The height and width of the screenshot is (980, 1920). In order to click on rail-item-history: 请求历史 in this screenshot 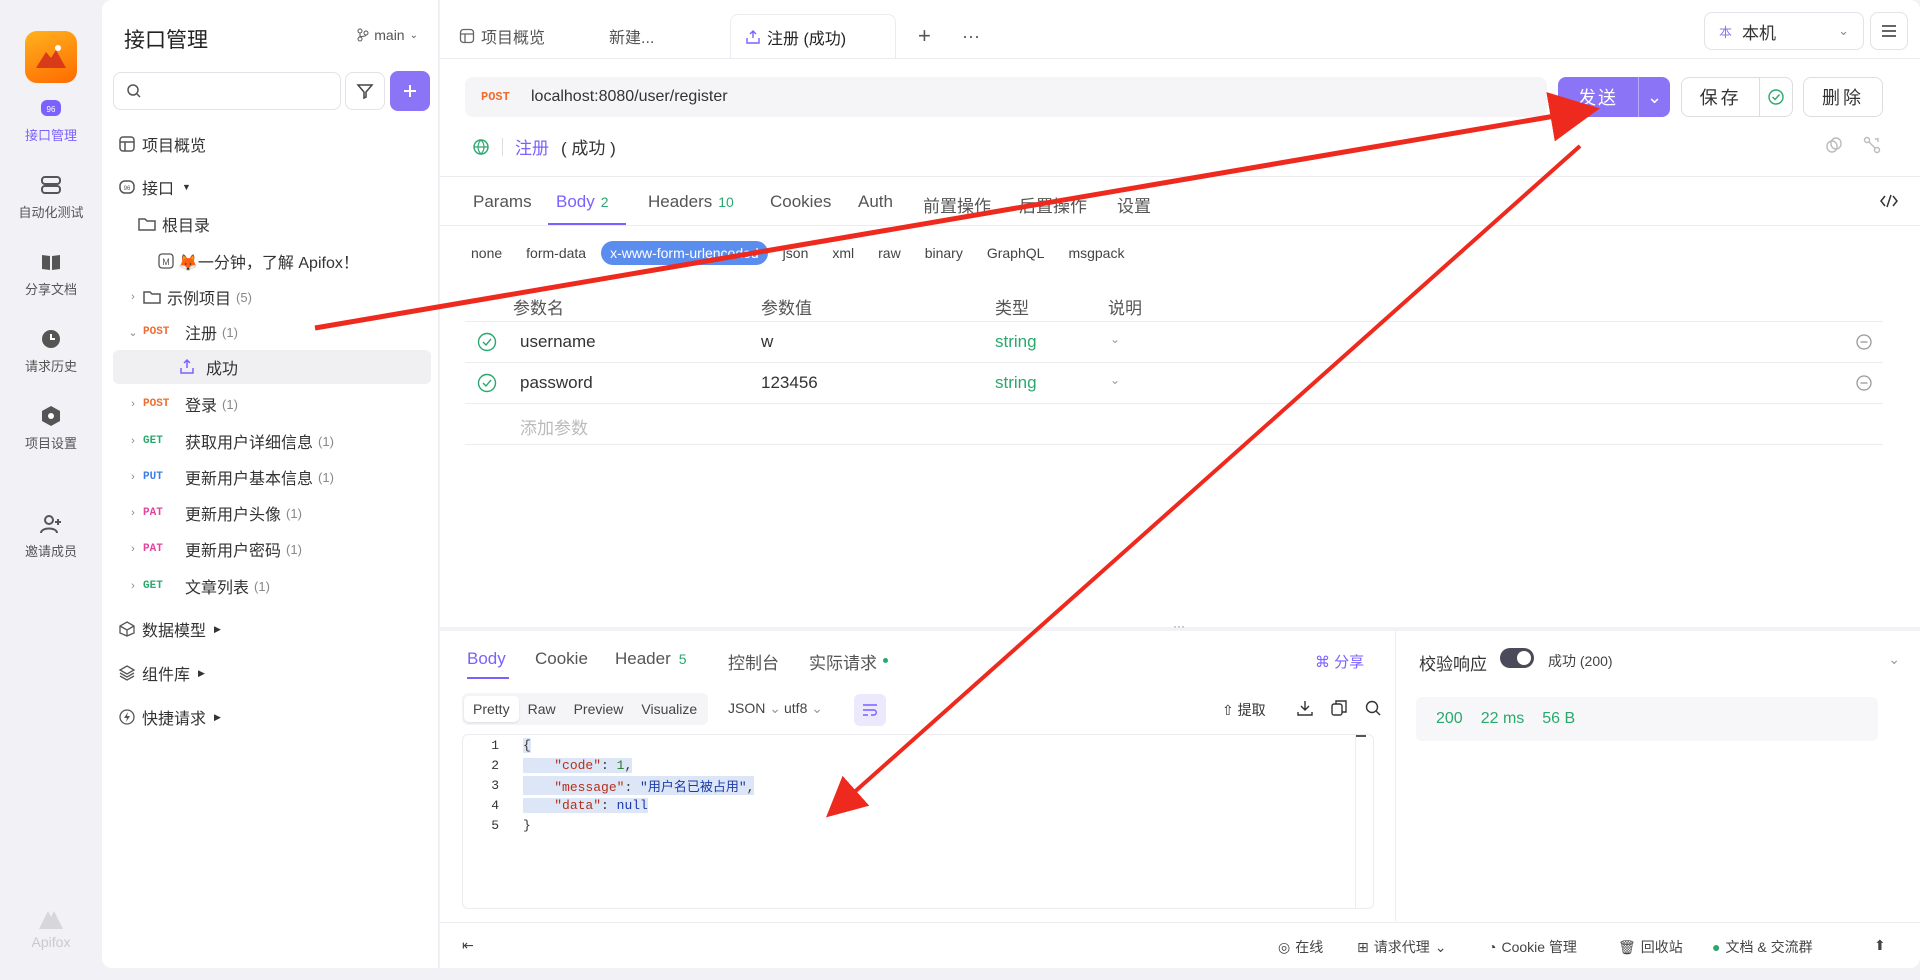, I will do `click(51, 350)`.